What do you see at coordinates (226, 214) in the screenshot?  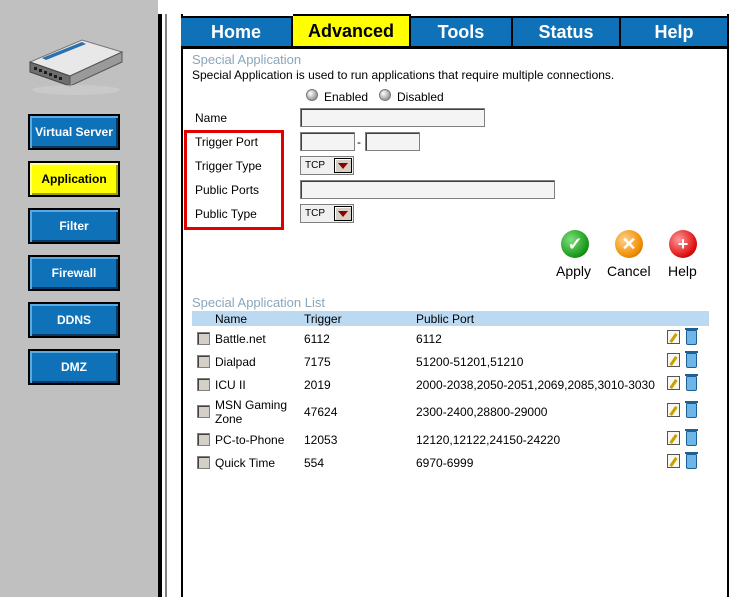 I see `public-type-label: Public Type` at bounding box center [226, 214].